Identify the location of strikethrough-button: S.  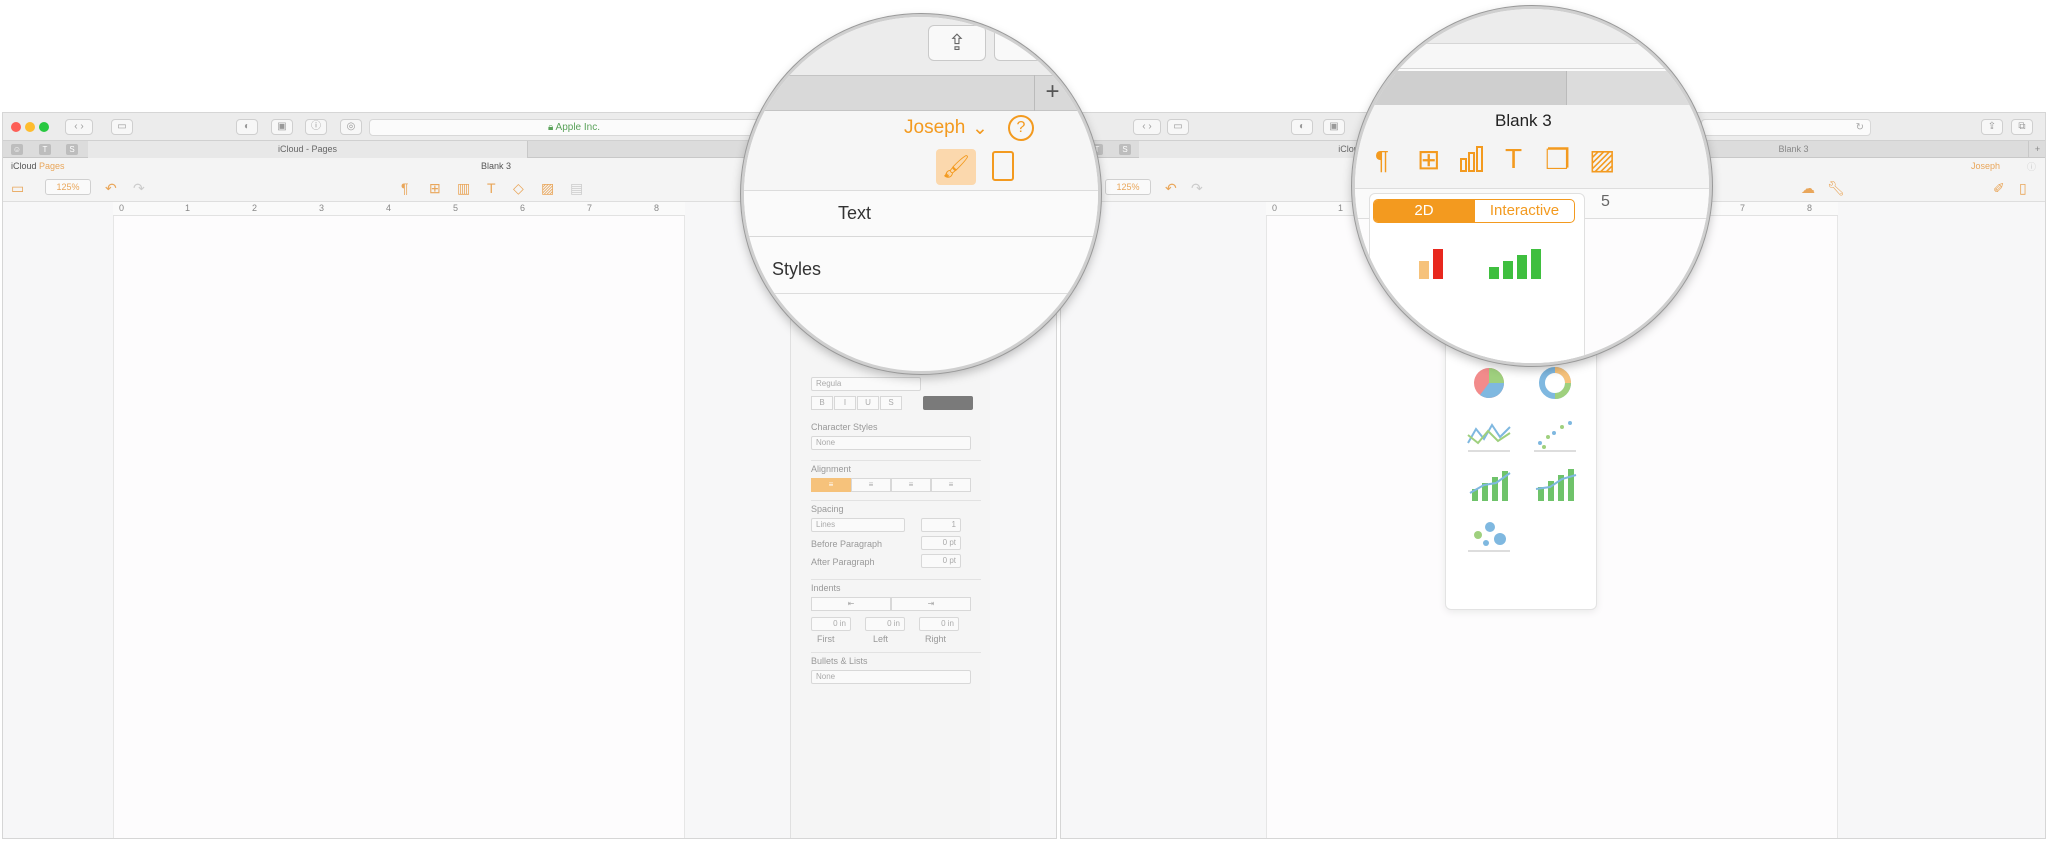
(891, 403).